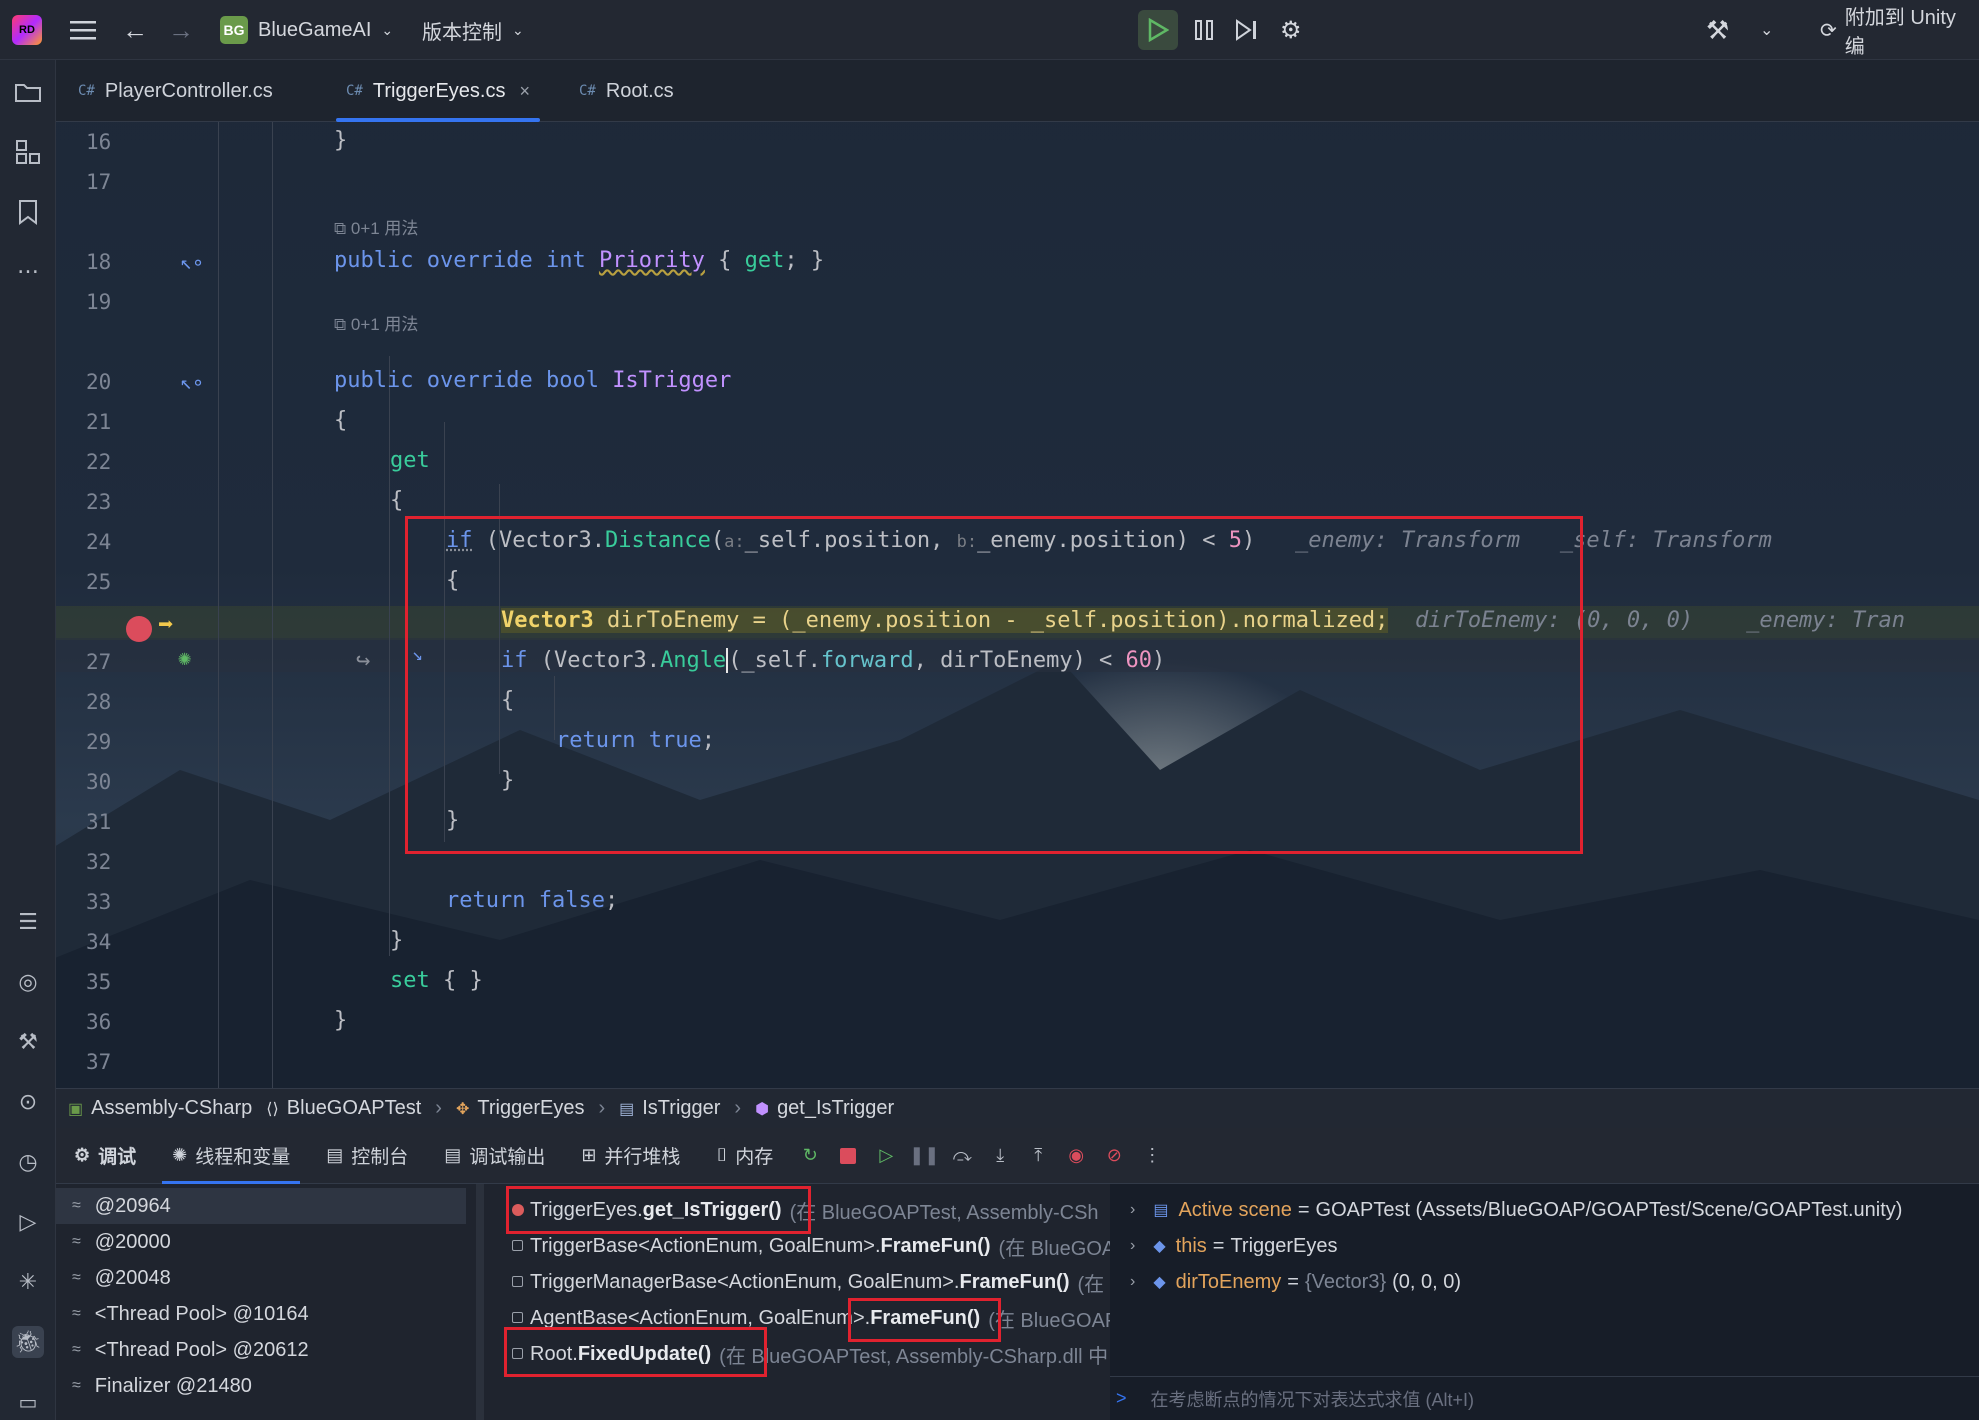  What do you see at coordinates (1234, 1246) in the screenshot?
I see `variable-row: › ◆ this = TriggerEyes` at bounding box center [1234, 1246].